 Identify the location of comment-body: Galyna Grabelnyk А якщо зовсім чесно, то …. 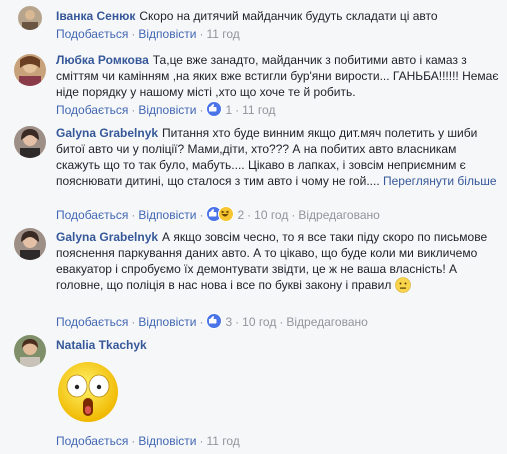
(277, 261).